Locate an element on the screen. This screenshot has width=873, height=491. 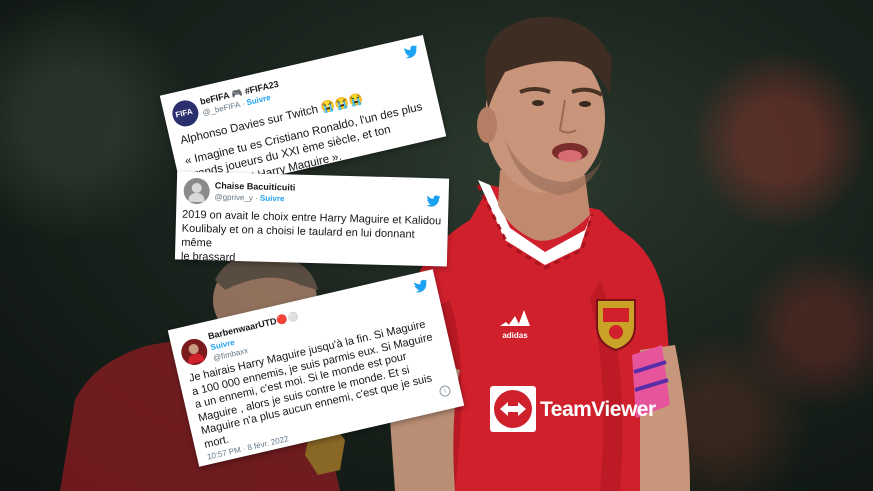
avatar-logo-text: FIFA is located at coordinates (184, 113).